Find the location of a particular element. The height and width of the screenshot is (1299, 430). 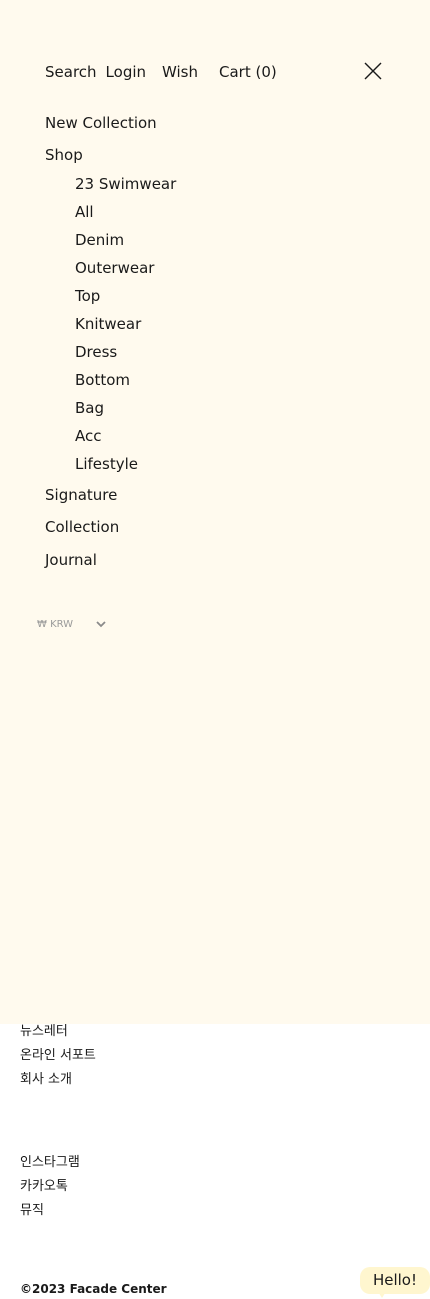

search-link: Search is located at coordinates (71, 72).